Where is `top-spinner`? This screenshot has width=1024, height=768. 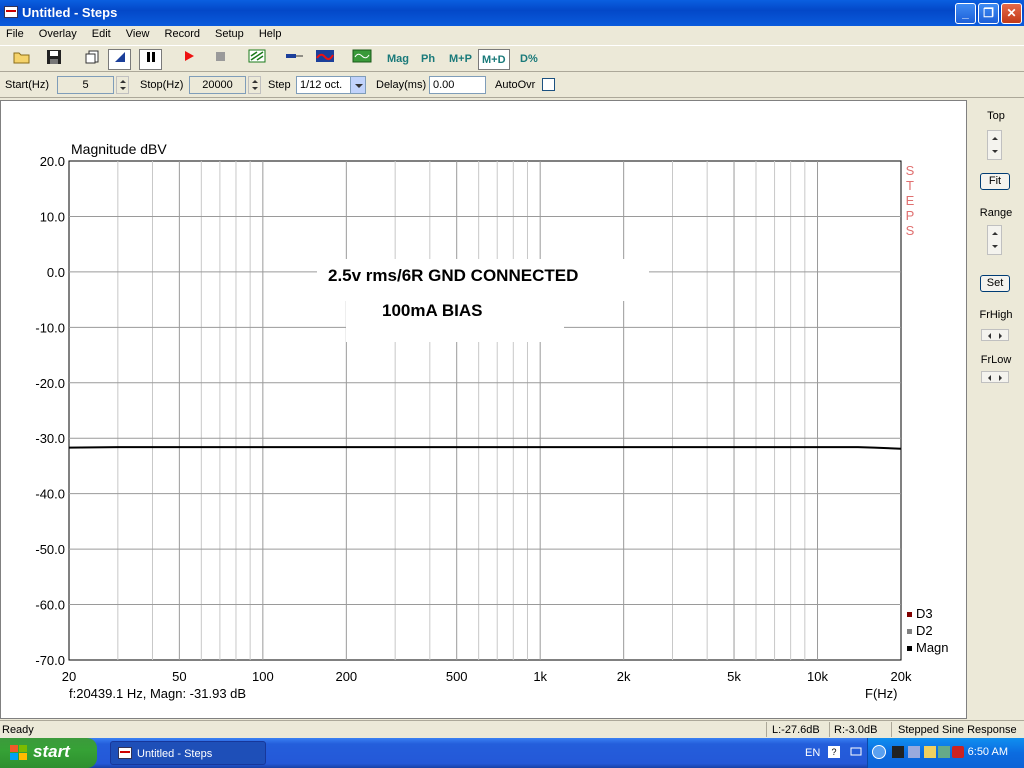
top-spinner is located at coordinates (994, 145).